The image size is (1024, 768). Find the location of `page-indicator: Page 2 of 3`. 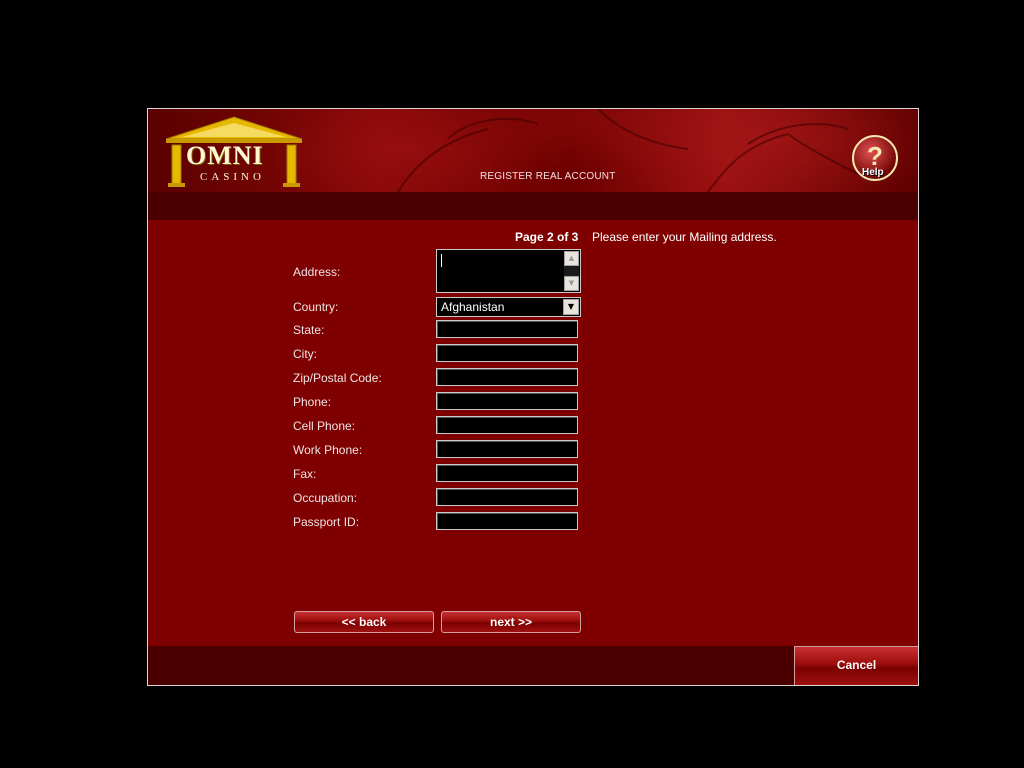

page-indicator: Page 2 of 3 is located at coordinates (547, 237).